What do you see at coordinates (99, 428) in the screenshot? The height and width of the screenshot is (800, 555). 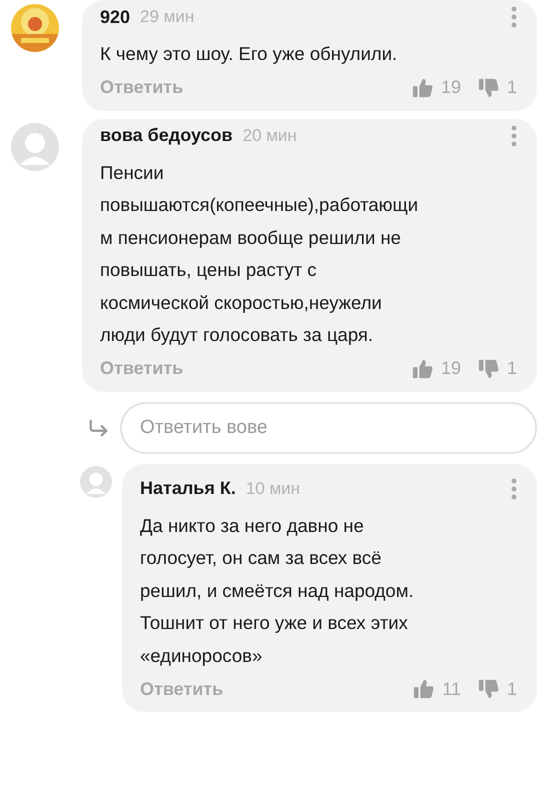 I see `reply-arrow-icon` at bounding box center [99, 428].